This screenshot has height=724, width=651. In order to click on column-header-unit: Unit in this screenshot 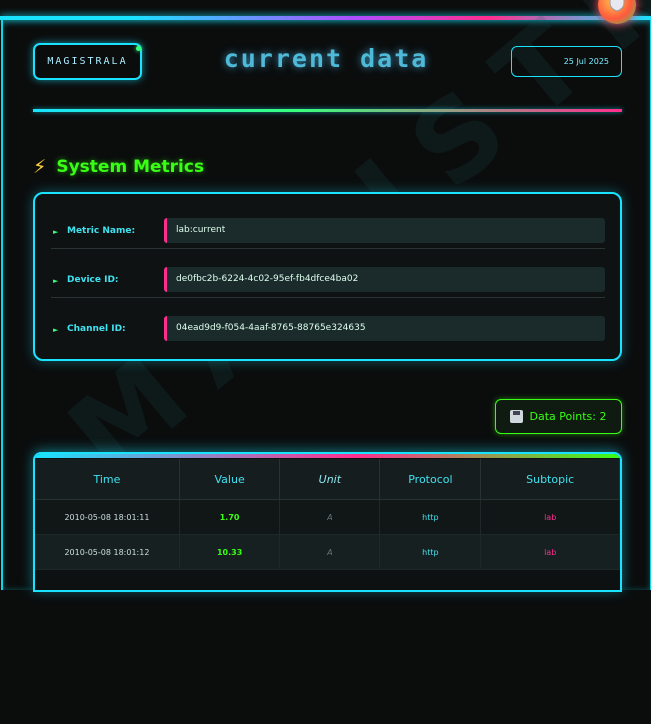, I will do `click(330, 479)`.